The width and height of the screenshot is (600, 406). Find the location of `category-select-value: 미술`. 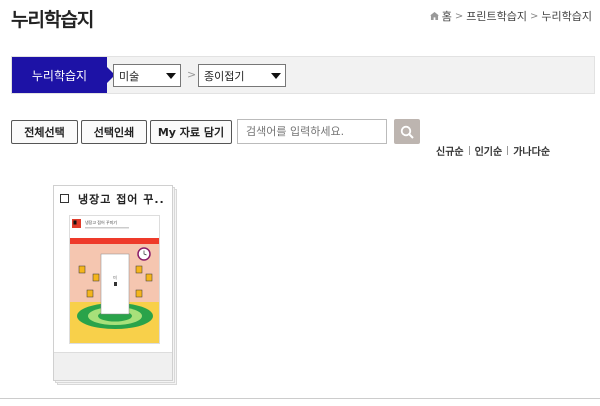

category-select-value: 미술 is located at coordinates (129, 76).